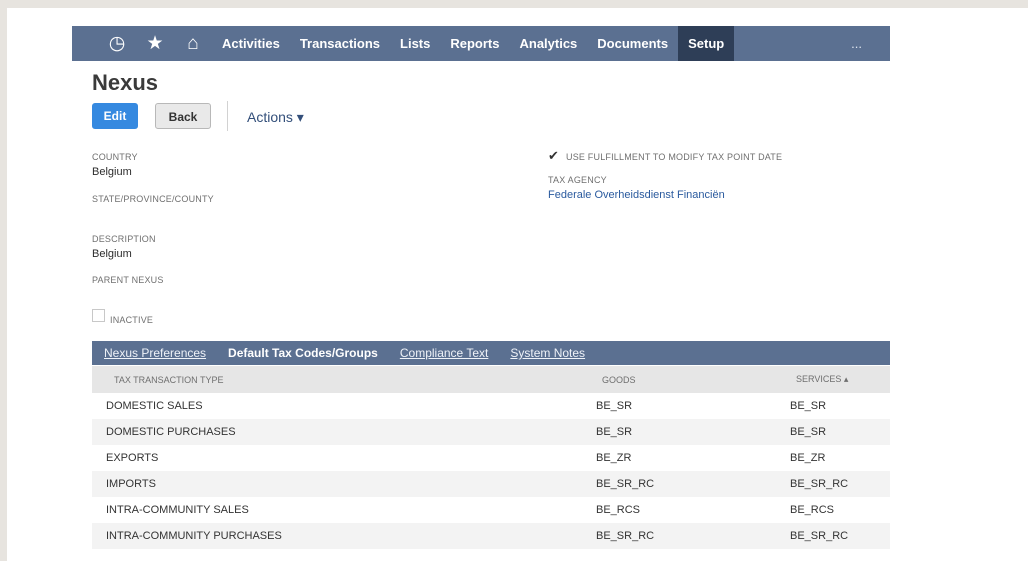  I want to click on table-header: TAX TRANSACTION TYPE GOODS SERVICES ▴, so click(491, 379).